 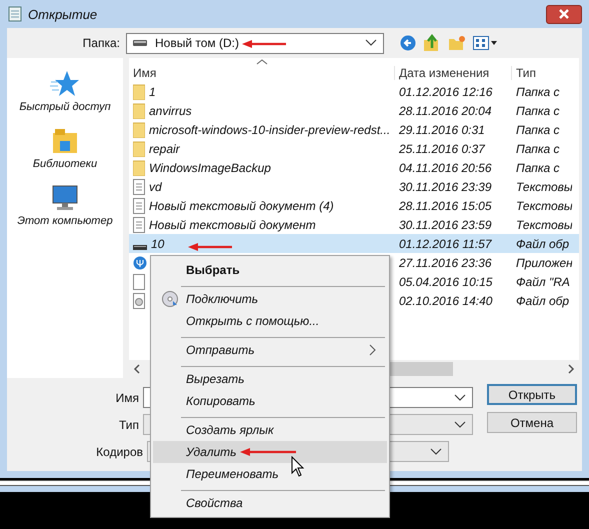 I want to click on field-label: Тип, so click(x=129, y=425).